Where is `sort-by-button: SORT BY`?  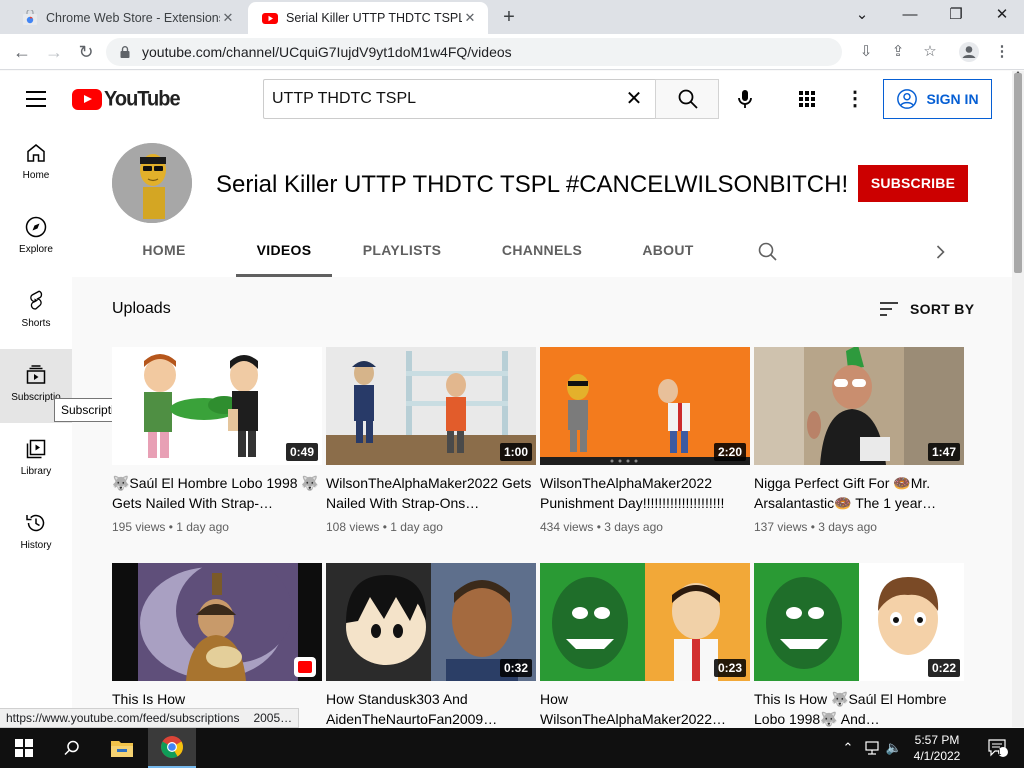
sort-by-button: SORT BY is located at coordinates (926, 309).